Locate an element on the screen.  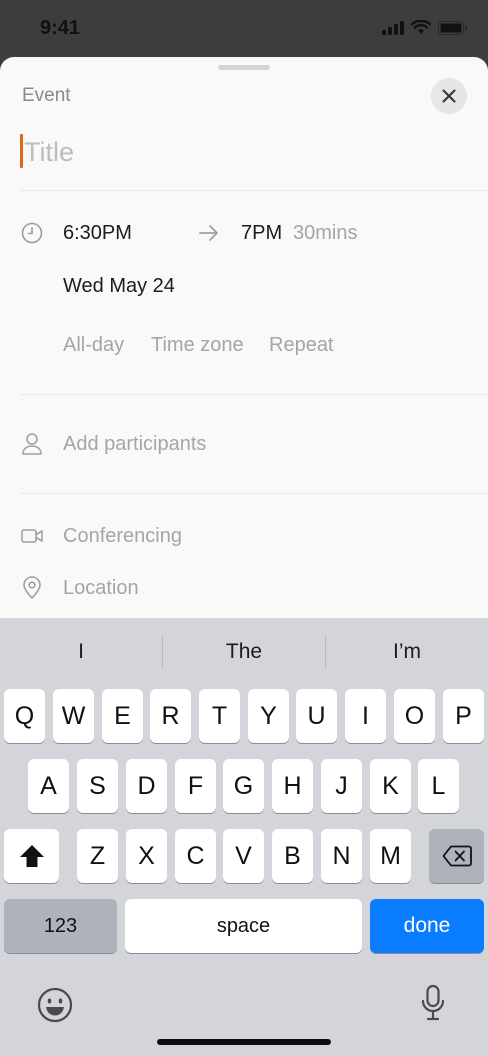
key-h: H is located at coordinates (292, 786).